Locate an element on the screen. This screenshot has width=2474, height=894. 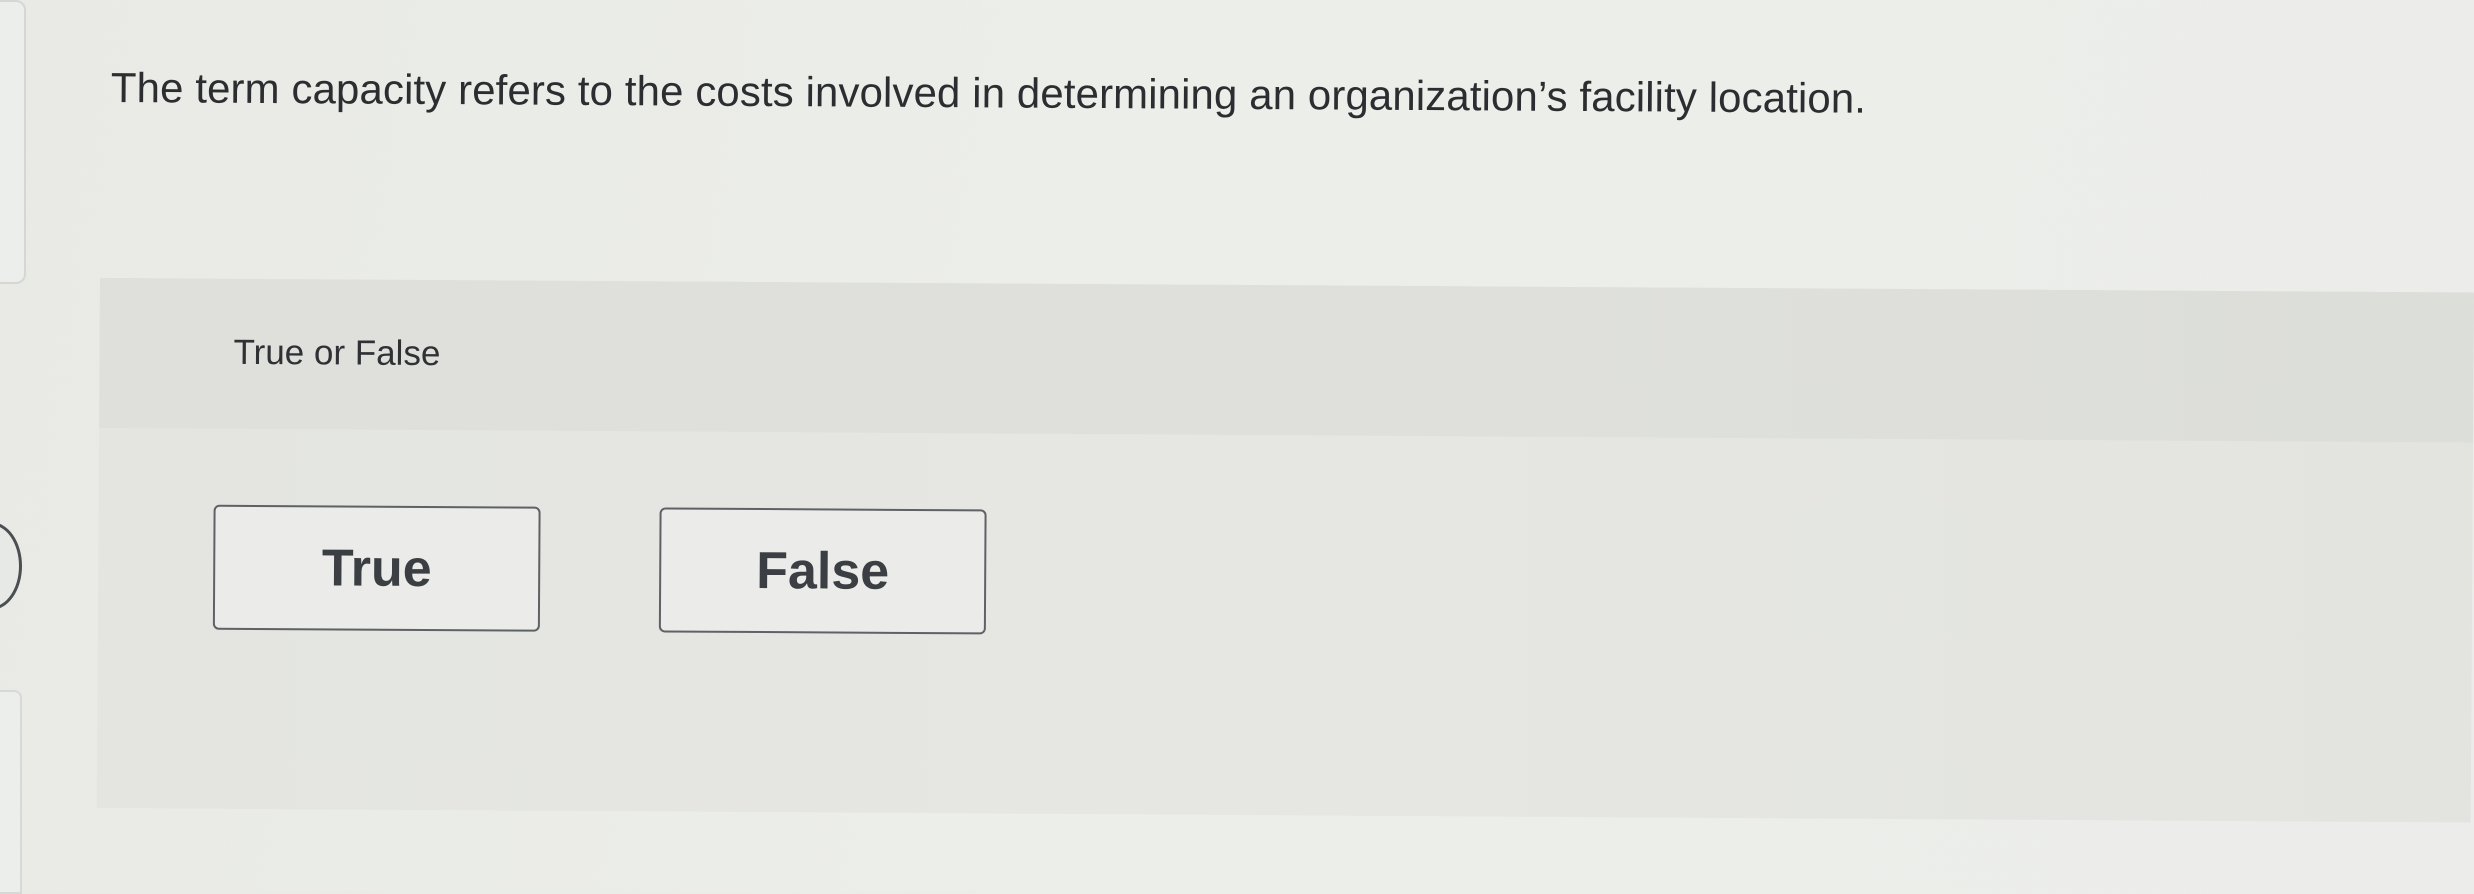
previous-card-edge is located at coordinates (13, 142).